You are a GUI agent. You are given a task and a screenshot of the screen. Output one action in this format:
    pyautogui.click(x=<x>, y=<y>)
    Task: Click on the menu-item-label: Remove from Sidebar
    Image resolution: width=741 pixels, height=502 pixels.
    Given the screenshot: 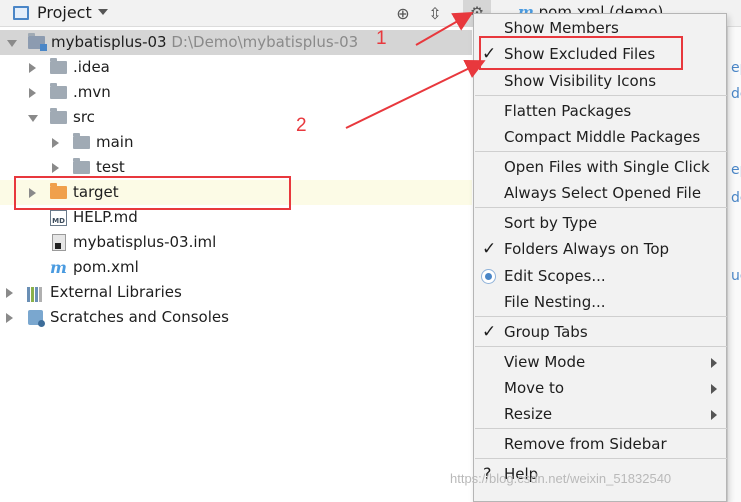 What is the action you would take?
    pyautogui.click(x=585, y=444)
    